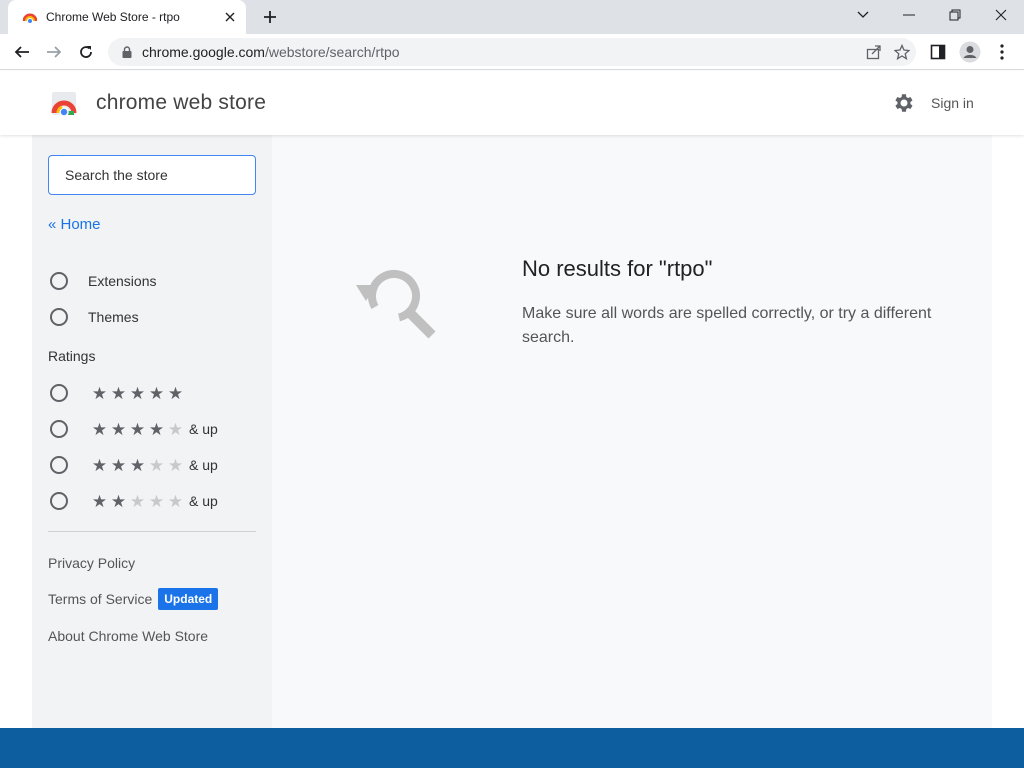 Image resolution: width=1024 pixels, height=768 pixels. Describe the element at coordinates (16, 431) in the screenshot. I see `left-gutter` at that location.